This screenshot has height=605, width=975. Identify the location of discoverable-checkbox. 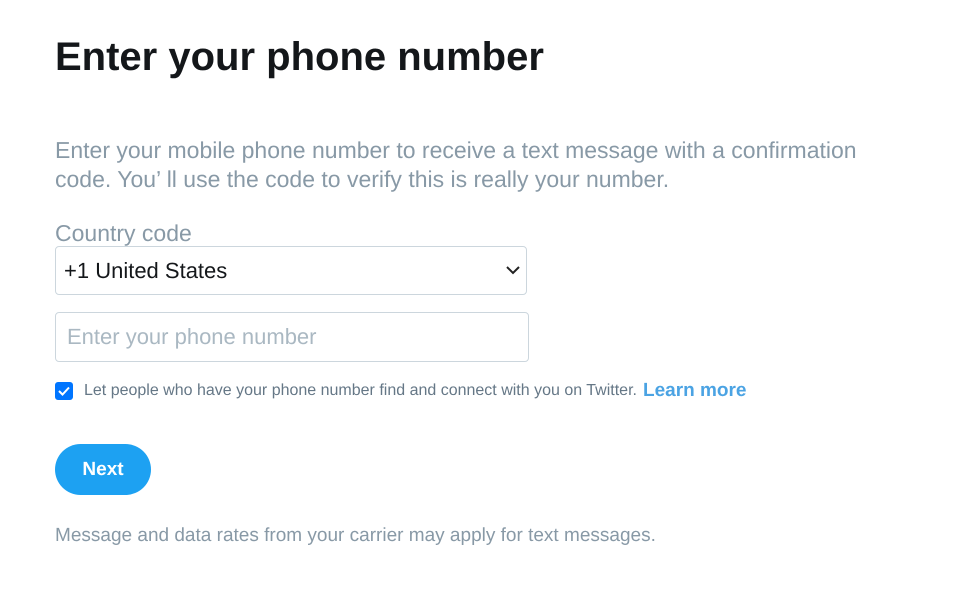
(64, 391).